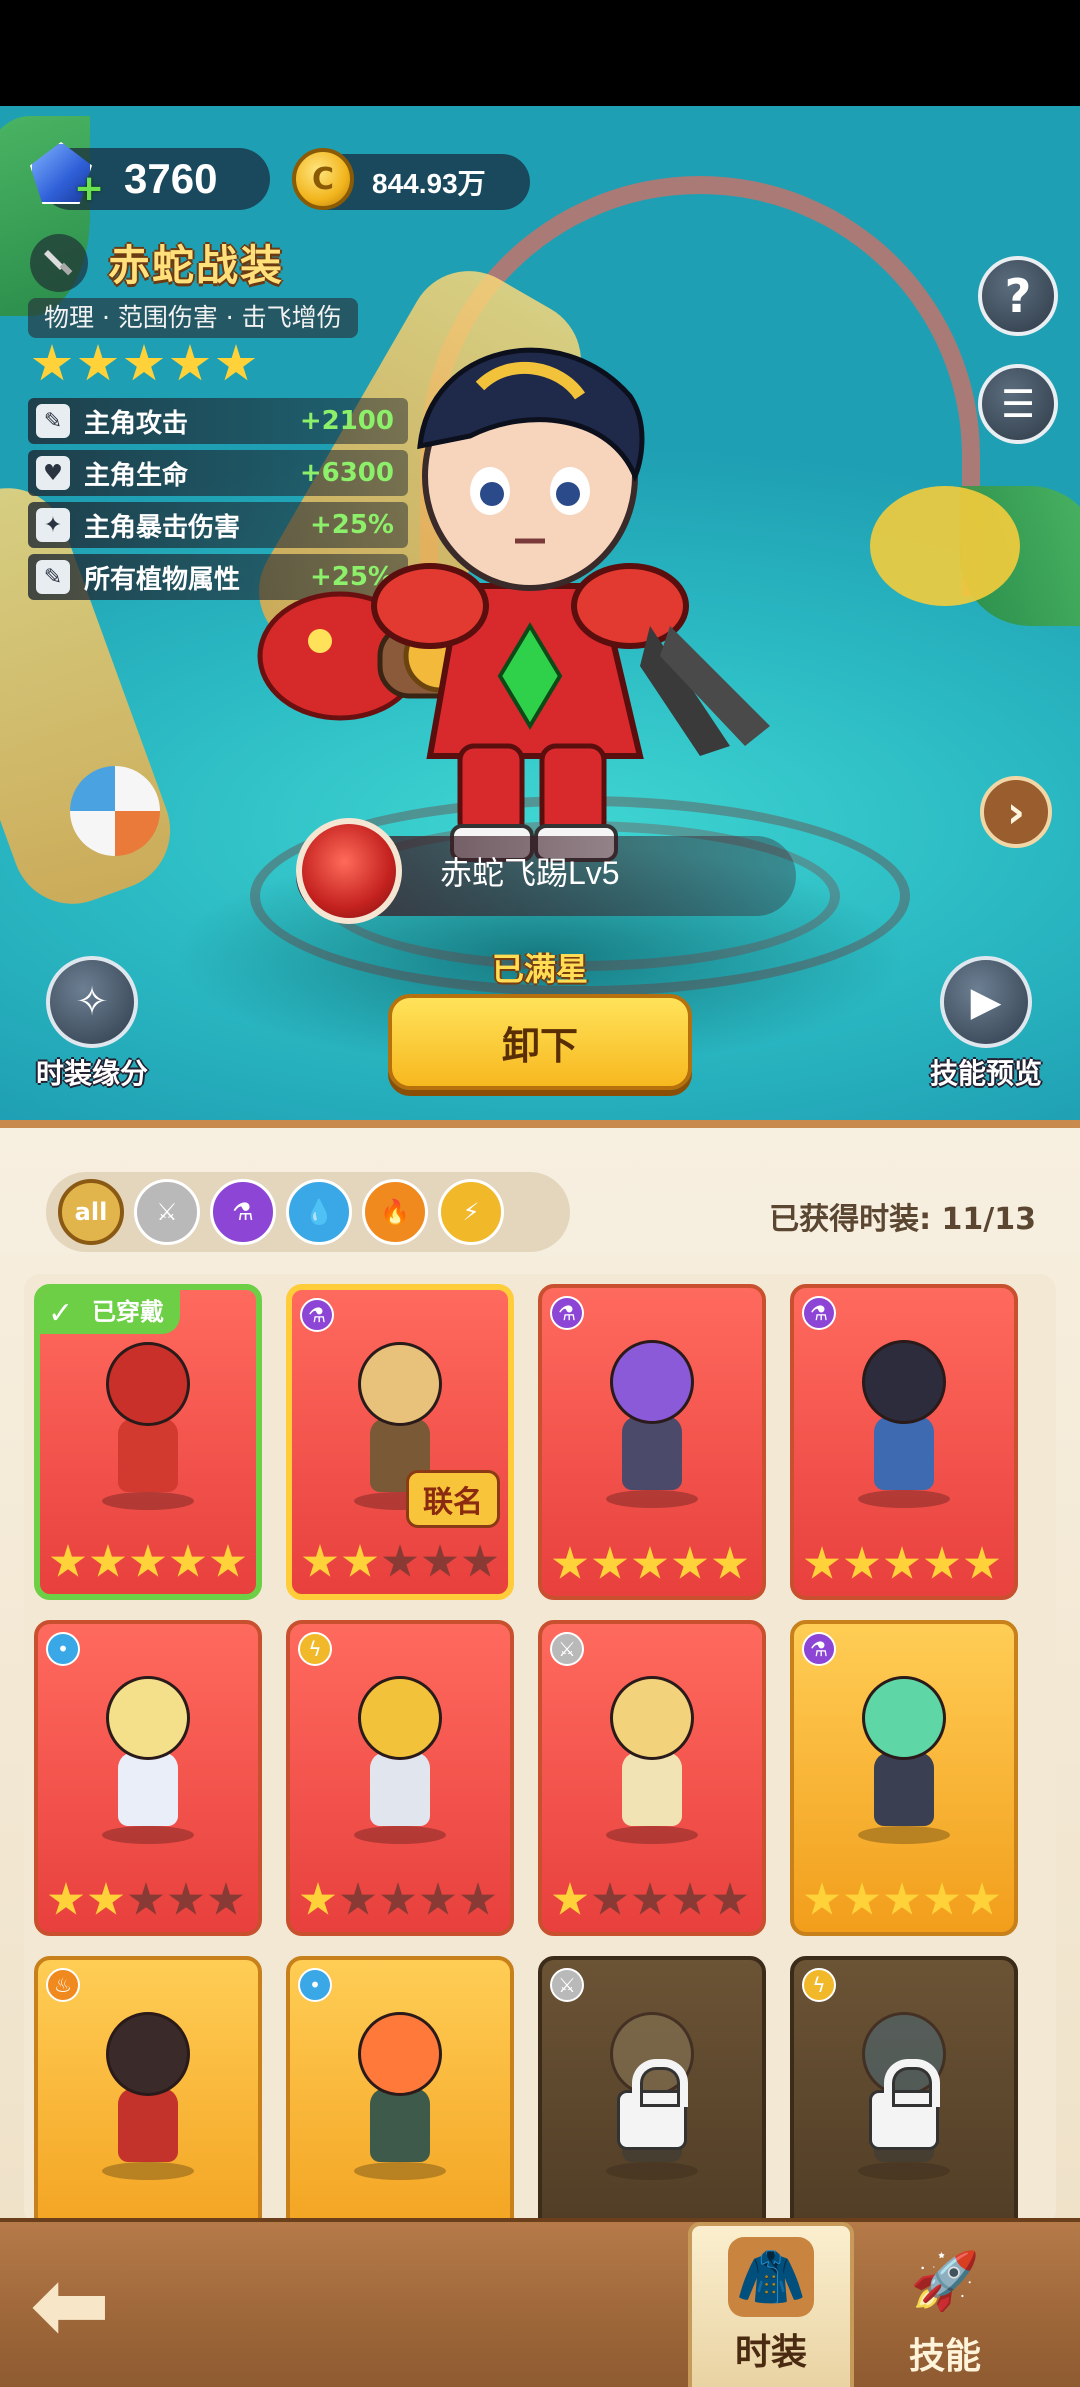  What do you see at coordinates (349, 871) in the screenshot?
I see `skill-icon` at bounding box center [349, 871].